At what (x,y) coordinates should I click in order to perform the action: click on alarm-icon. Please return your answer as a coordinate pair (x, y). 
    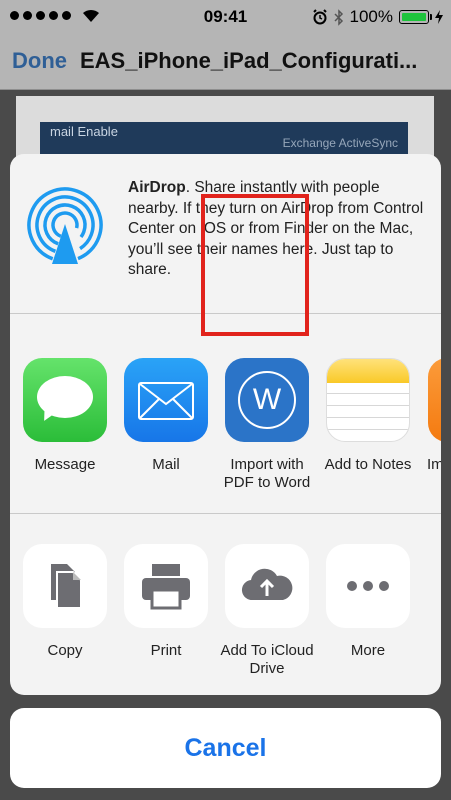
    Looking at the image, I should click on (319, 17).